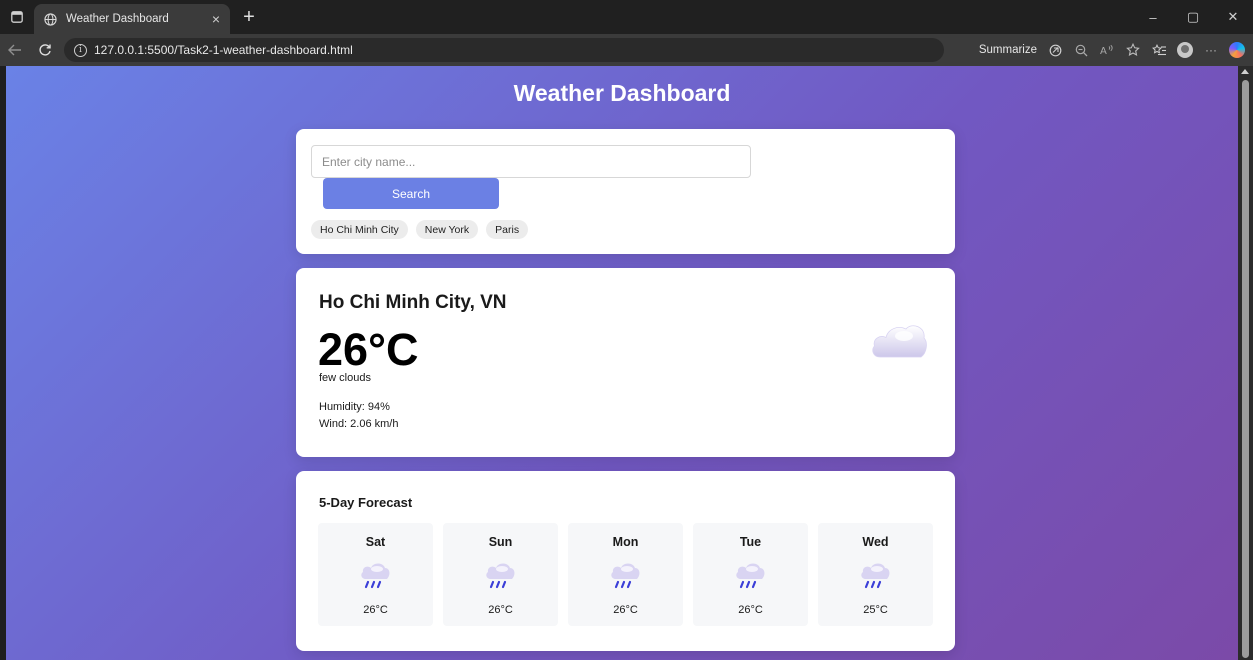 The height and width of the screenshot is (660, 1253). I want to click on forecast-day: Tue 26°C, so click(750, 574).